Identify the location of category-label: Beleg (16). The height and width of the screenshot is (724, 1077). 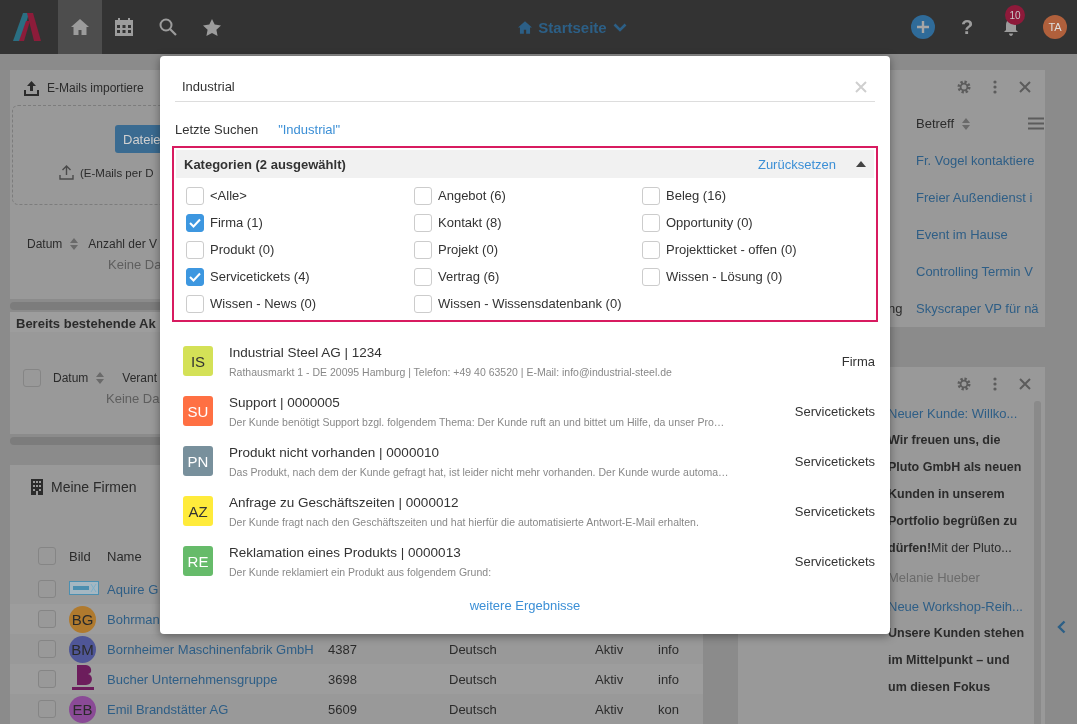
(696, 195).